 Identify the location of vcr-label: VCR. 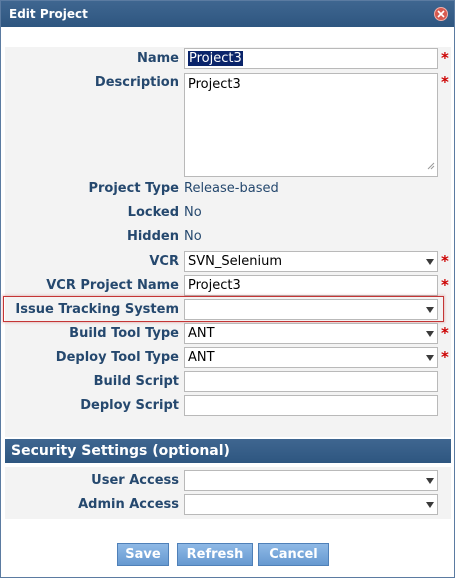
(164, 261).